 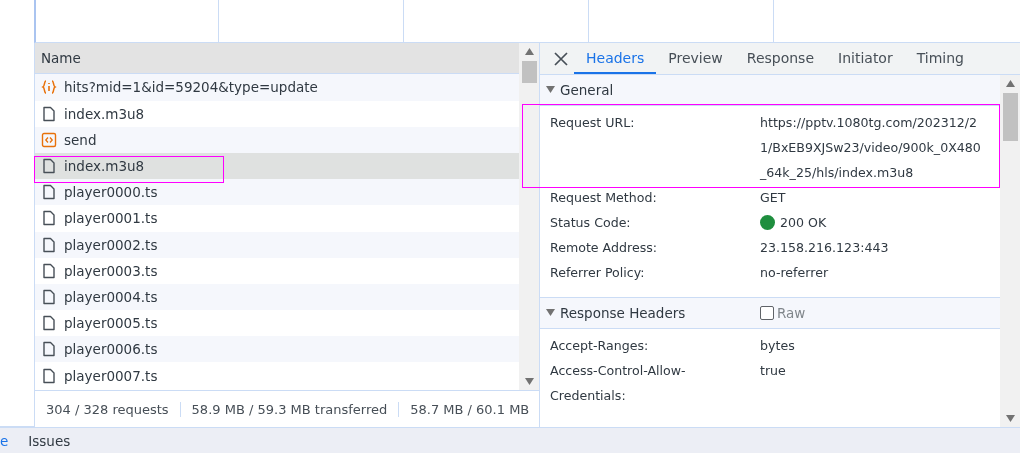 I want to click on request-row: player0002.ts, so click(x=277, y=244).